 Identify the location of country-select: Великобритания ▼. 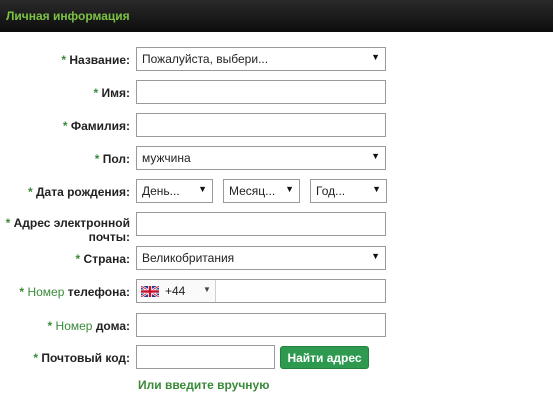
(261, 258).